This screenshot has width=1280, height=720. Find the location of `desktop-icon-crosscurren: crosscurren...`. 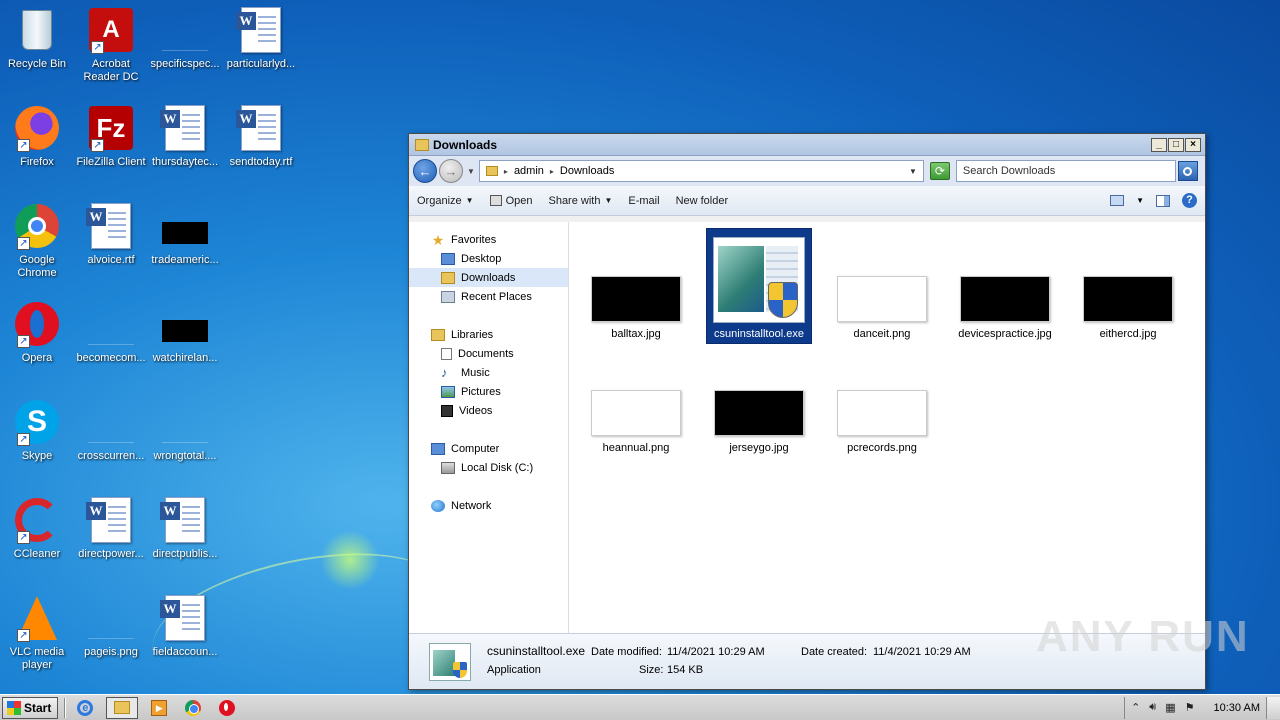

desktop-icon-crosscurren: crosscurren... is located at coordinates (111, 430).